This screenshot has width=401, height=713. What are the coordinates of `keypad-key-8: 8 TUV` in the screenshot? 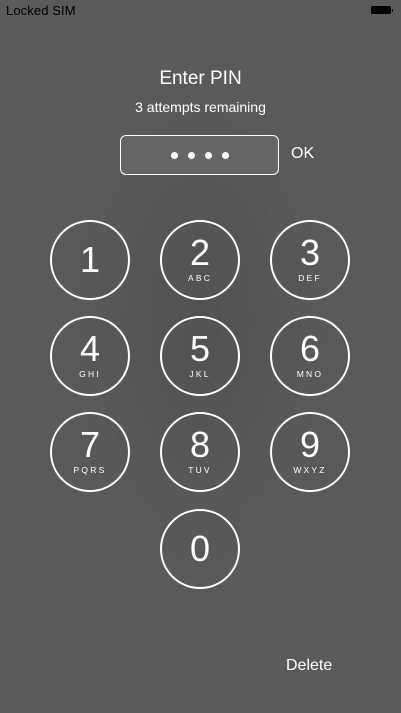 It's located at (200, 452).